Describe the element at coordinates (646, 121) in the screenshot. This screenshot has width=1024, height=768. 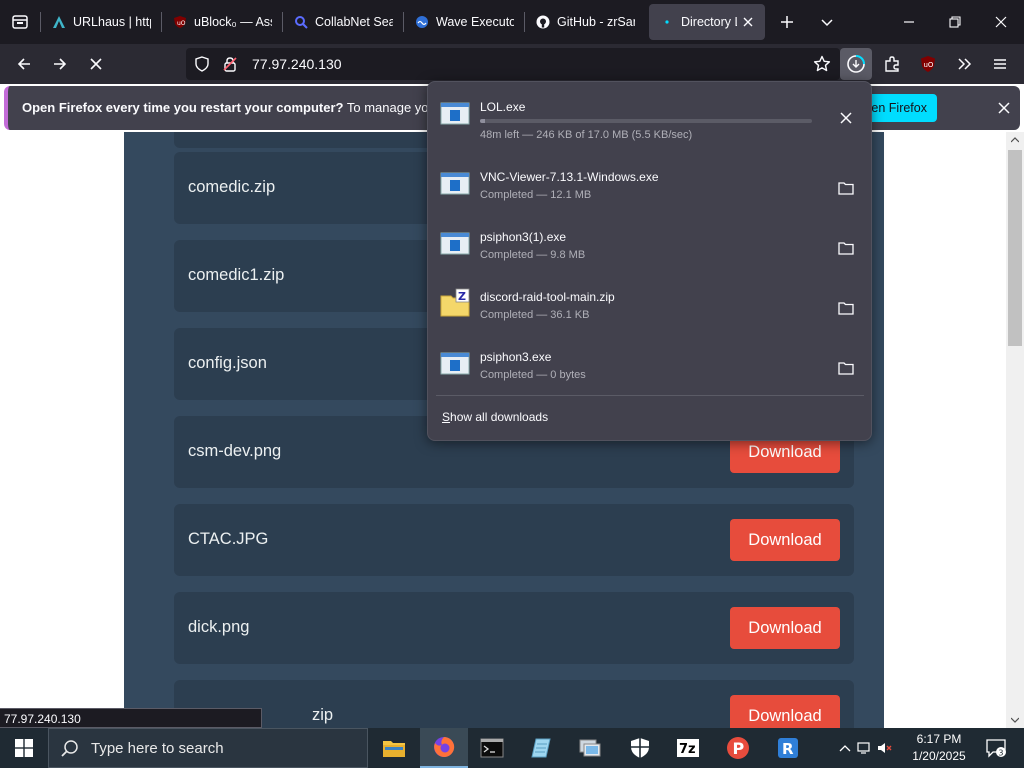
I see `download-progress-bar` at that location.